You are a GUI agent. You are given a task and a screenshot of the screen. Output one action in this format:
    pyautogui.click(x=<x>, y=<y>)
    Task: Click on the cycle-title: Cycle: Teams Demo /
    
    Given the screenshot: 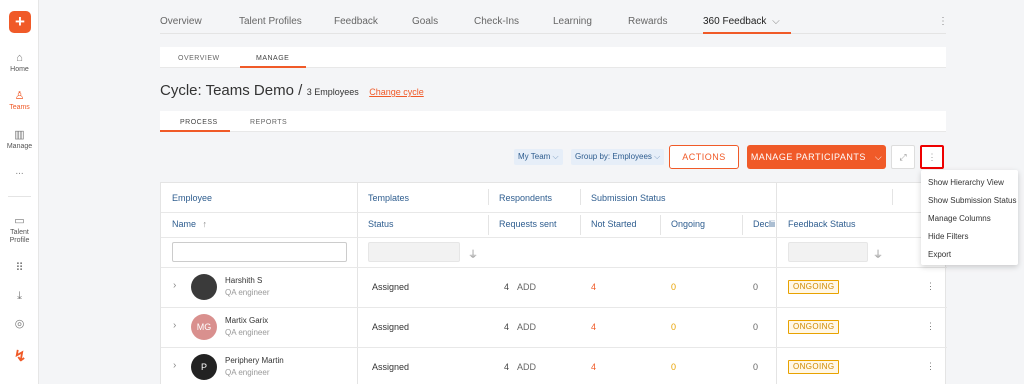 What is the action you would take?
    pyautogui.click(x=231, y=90)
    